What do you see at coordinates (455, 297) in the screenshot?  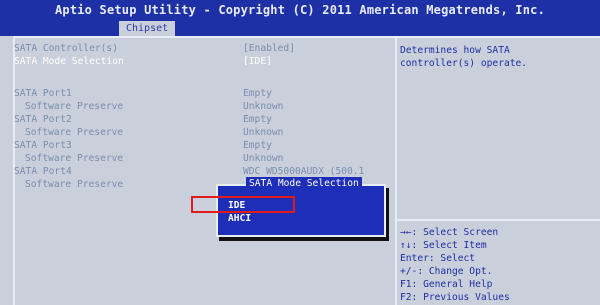 I see `key-hint: F2: Previous Values` at bounding box center [455, 297].